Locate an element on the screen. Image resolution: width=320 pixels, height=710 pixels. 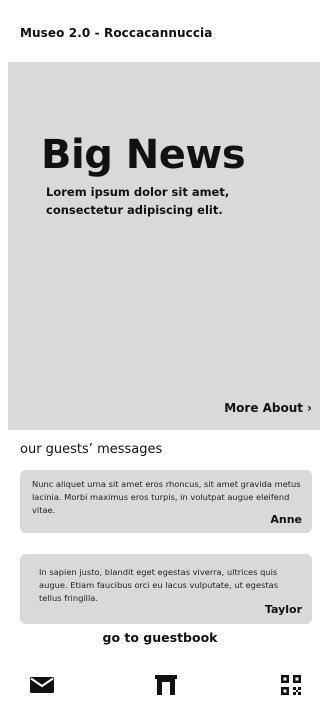
guest-message-author: Taylor is located at coordinates (283, 609).